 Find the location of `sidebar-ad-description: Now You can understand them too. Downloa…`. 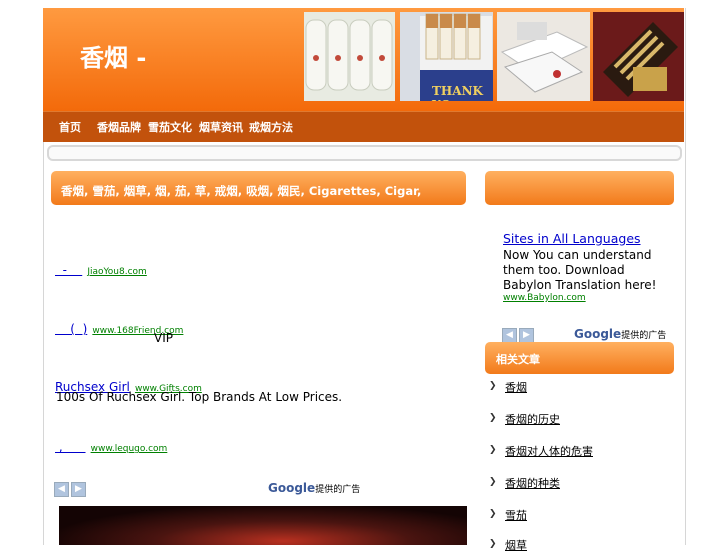

sidebar-ad-description: Now You can understand them too. Downloa… is located at coordinates (580, 270).